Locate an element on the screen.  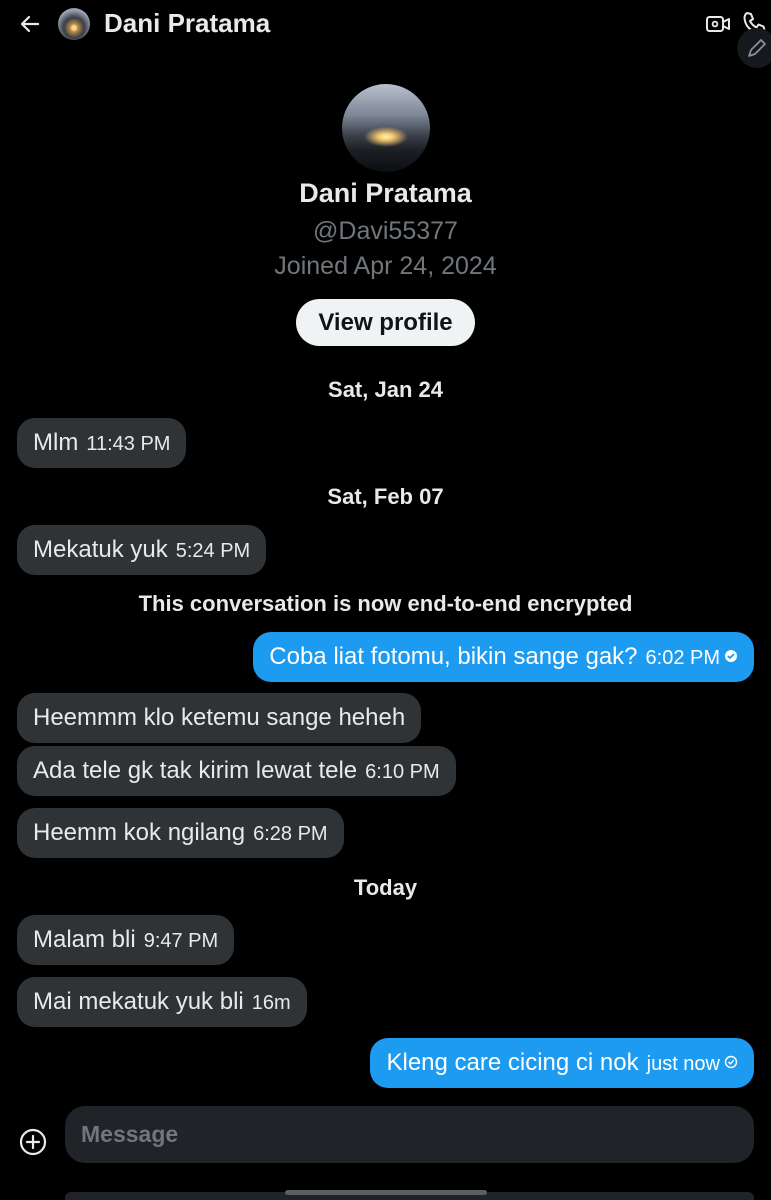
message-text: Ada tele gk tak kirim lewat tele is located at coordinates (195, 770).